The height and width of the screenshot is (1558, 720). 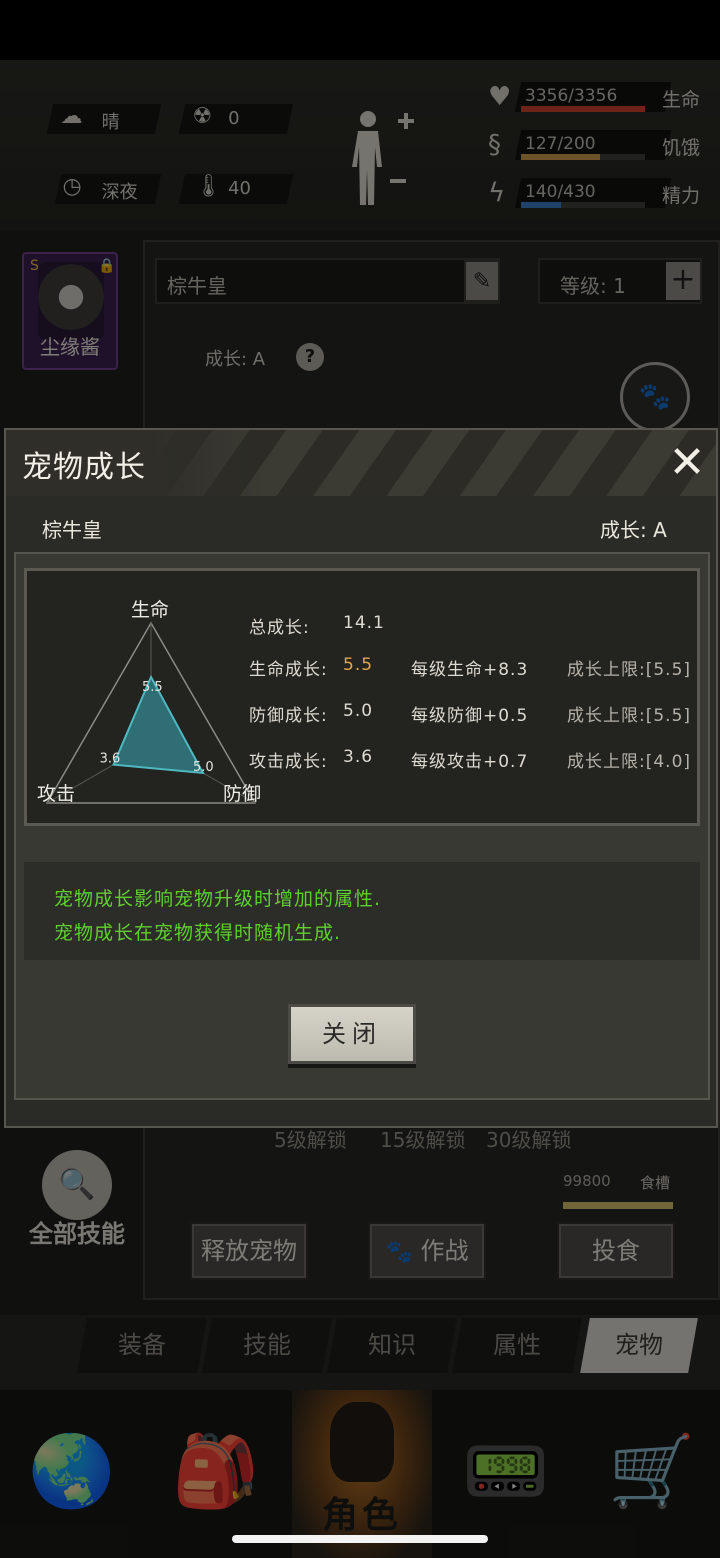 I want to click on life-growth-value: 5.5, so click(x=358, y=665).